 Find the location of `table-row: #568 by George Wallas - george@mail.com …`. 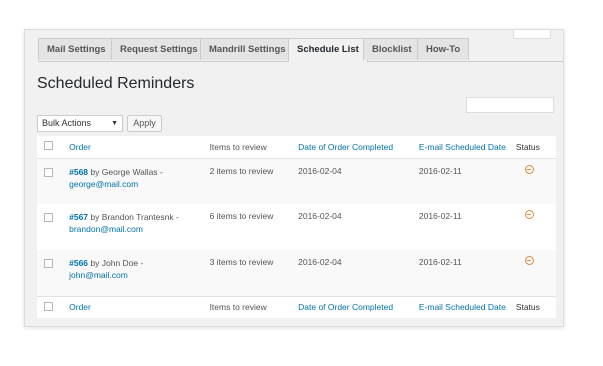

table-row: #568 by George Wallas - george@mail.com … is located at coordinates (296, 181).